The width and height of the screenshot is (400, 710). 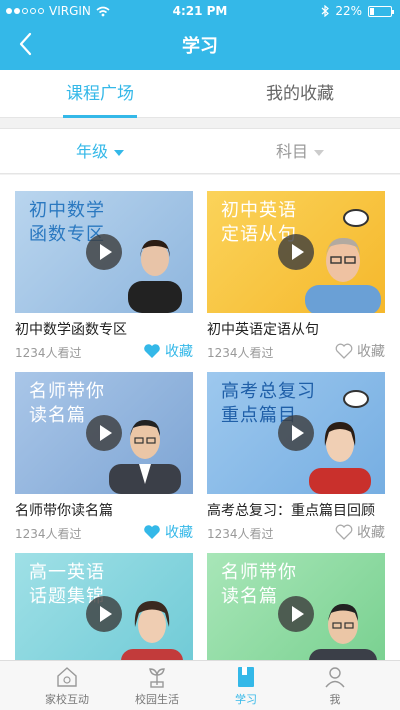 I want to click on bottom-tab-label: 我, so click(x=335, y=699).